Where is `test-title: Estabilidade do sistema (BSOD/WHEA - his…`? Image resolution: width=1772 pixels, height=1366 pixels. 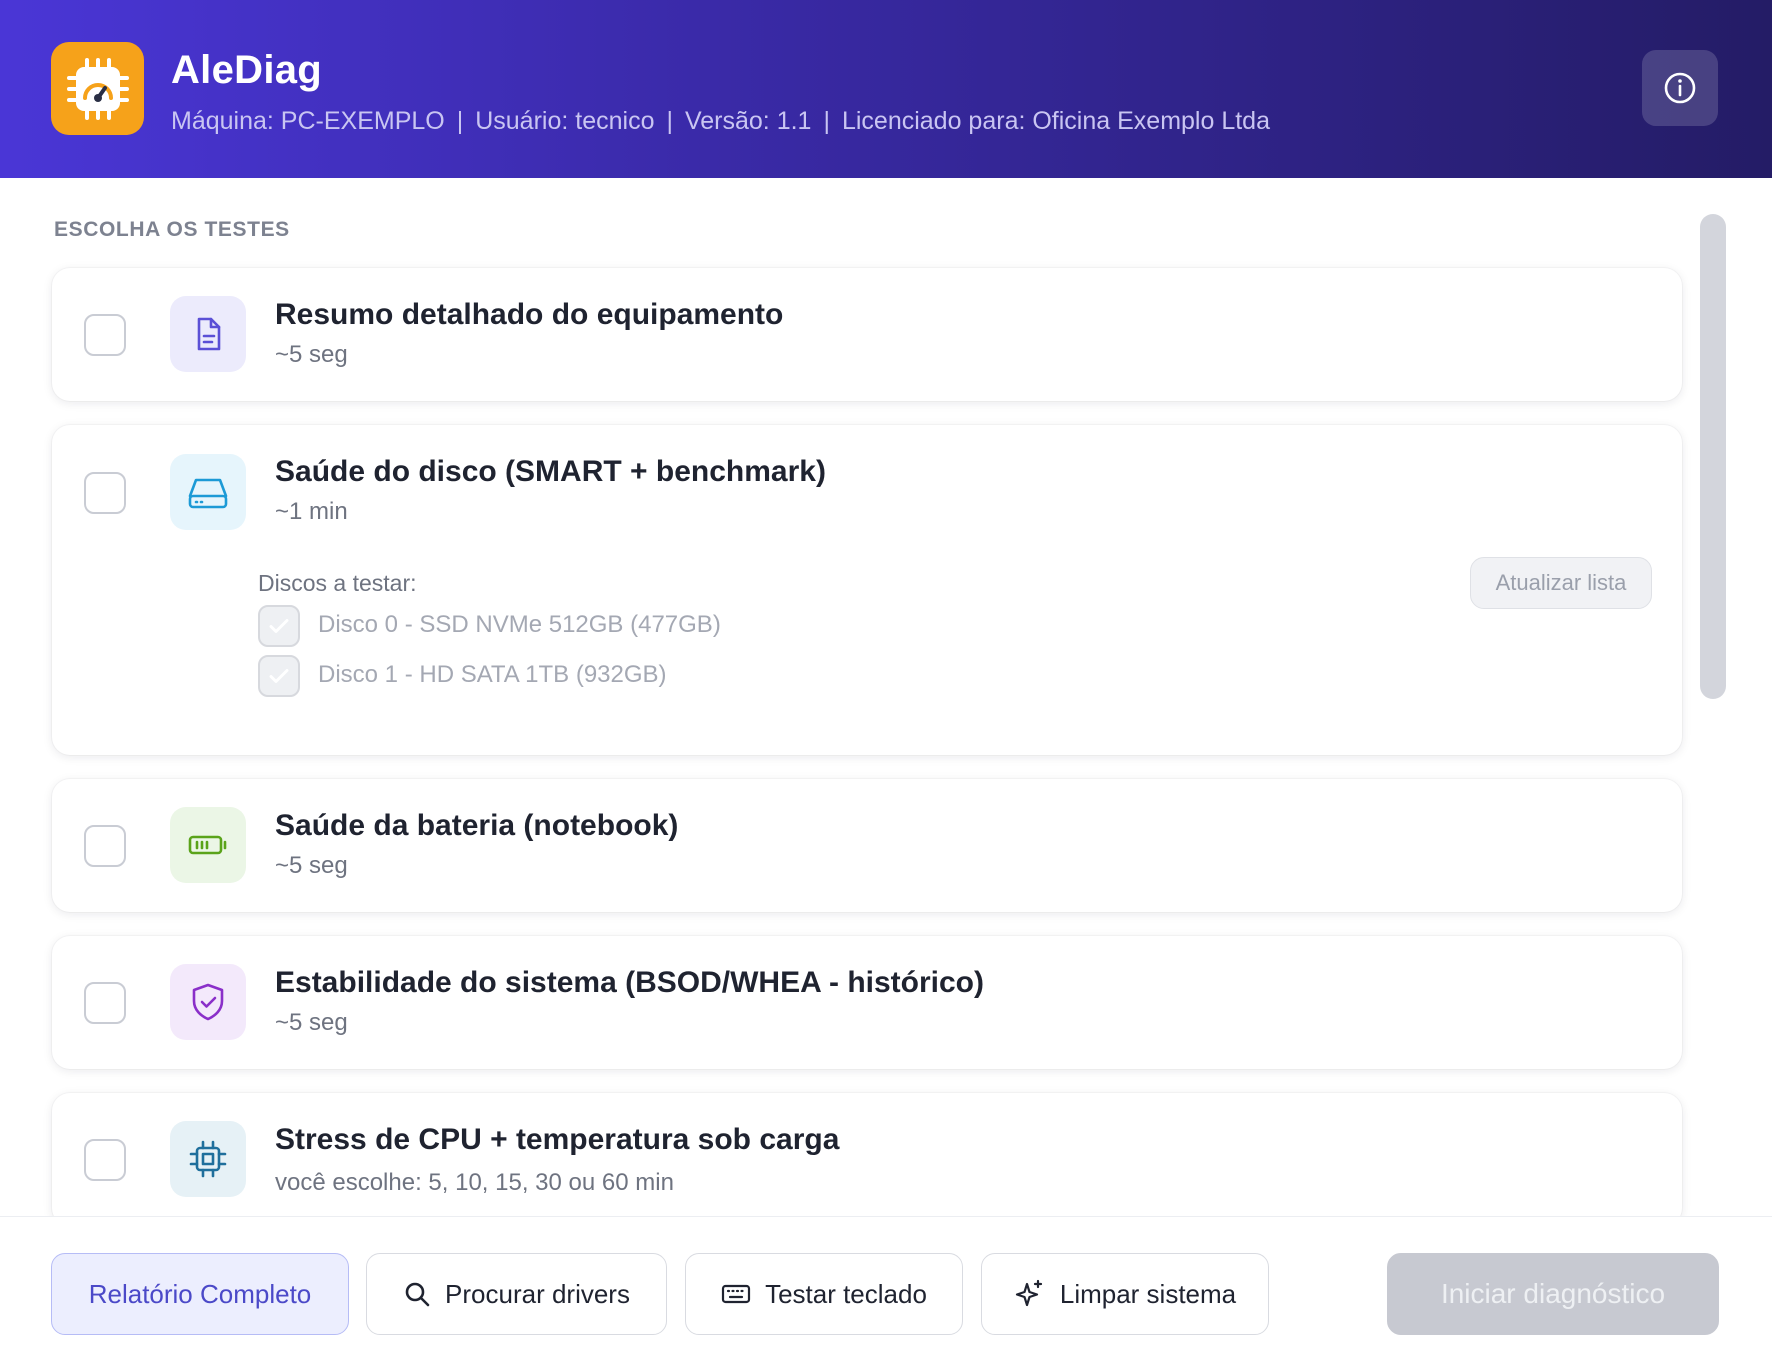 test-title: Estabilidade do sistema (BSOD/WHEA - his… is located at coordinates (629, 982).